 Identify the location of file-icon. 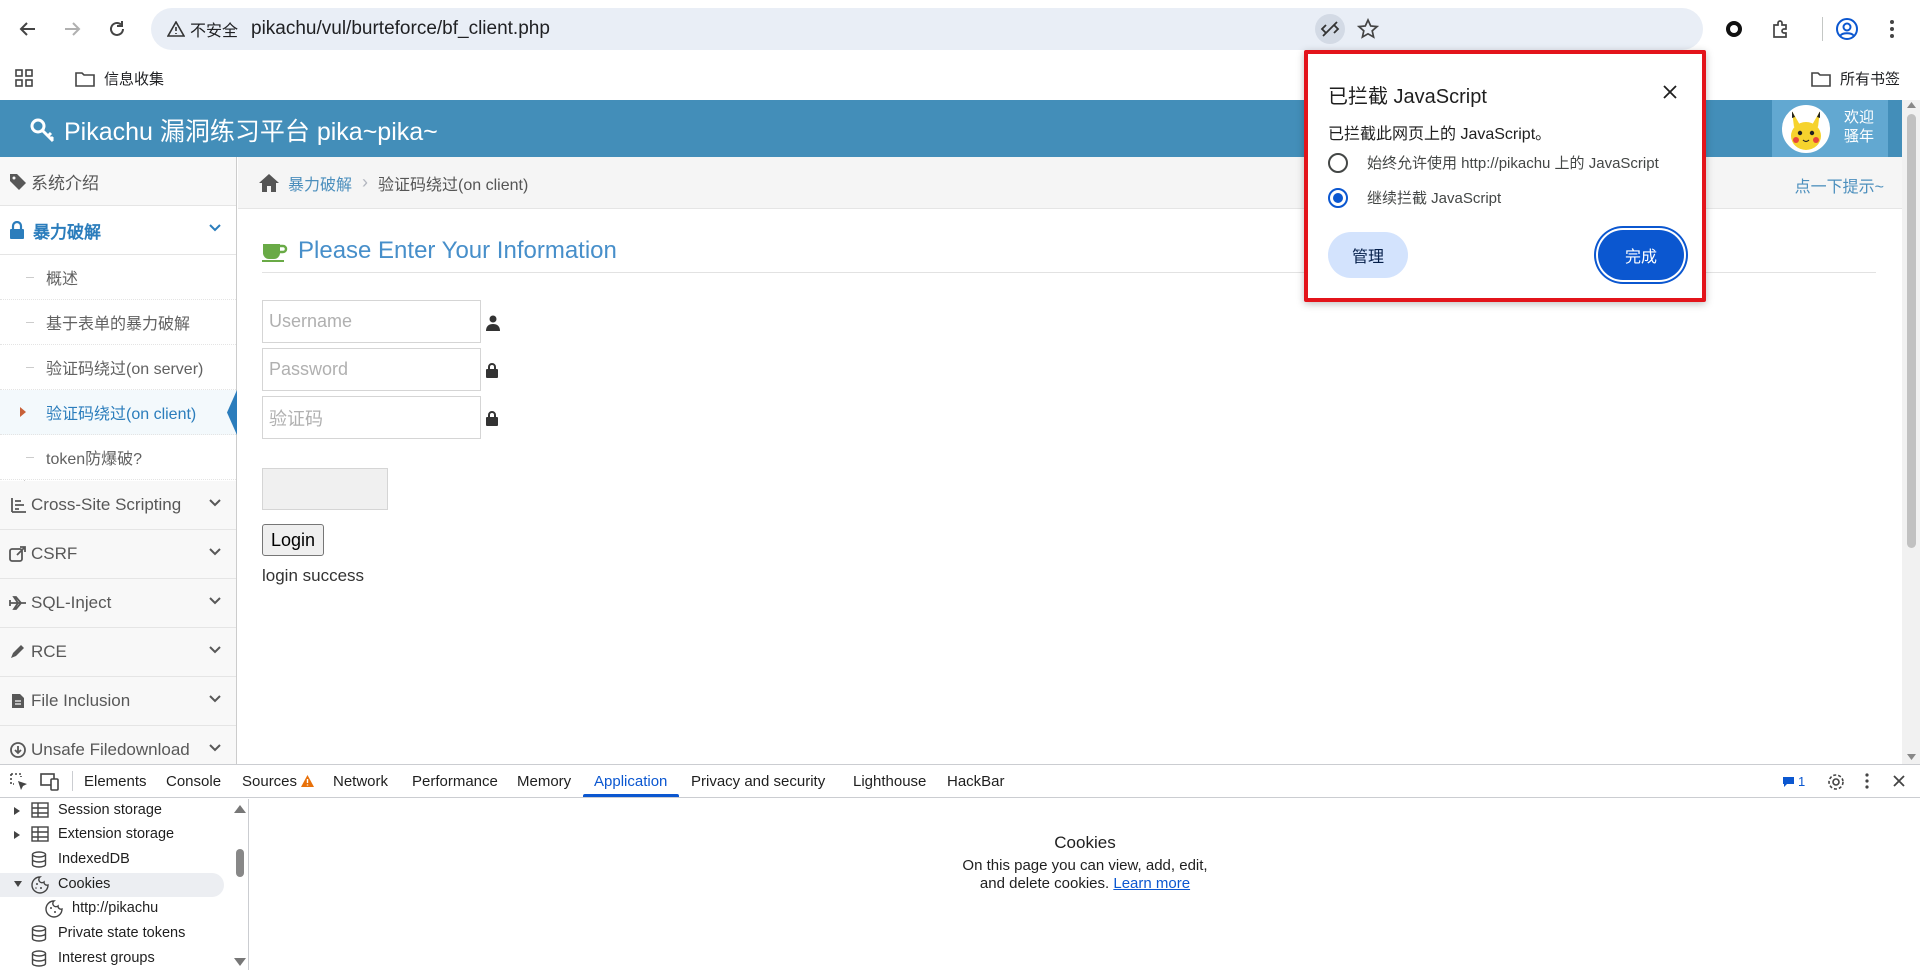
(18, 701).